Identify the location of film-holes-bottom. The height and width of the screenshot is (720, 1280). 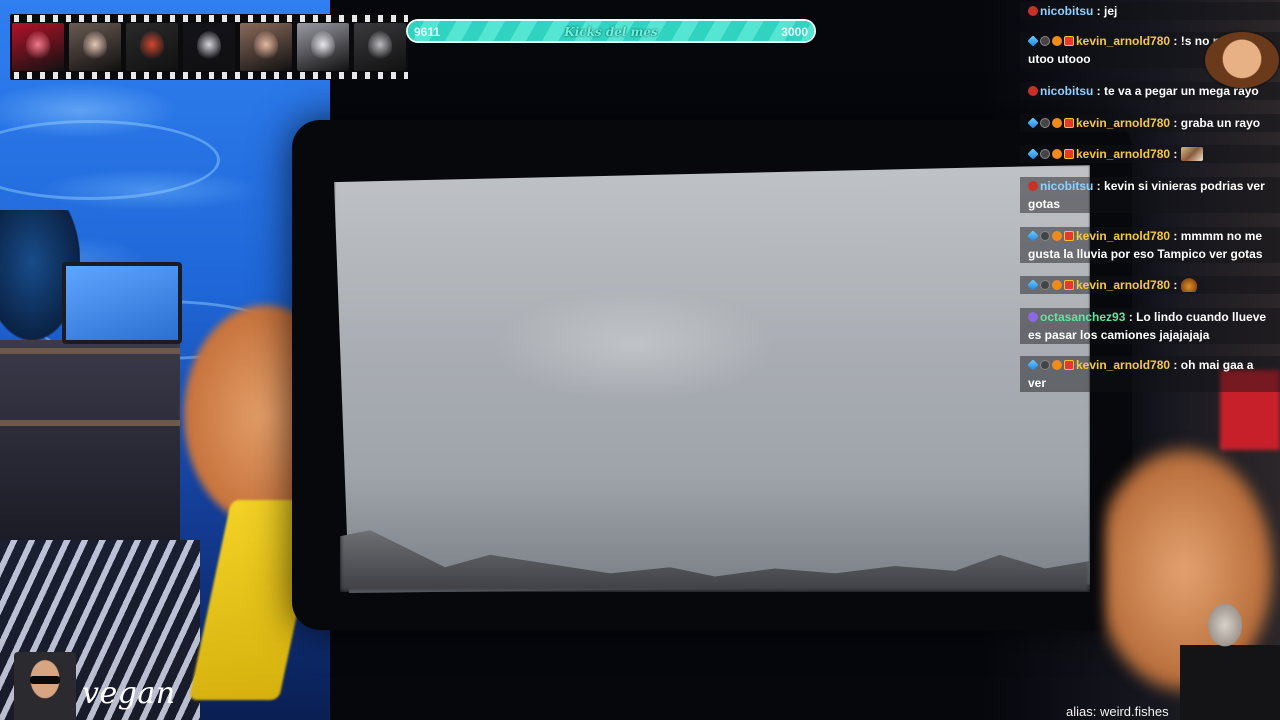
(209, 75).